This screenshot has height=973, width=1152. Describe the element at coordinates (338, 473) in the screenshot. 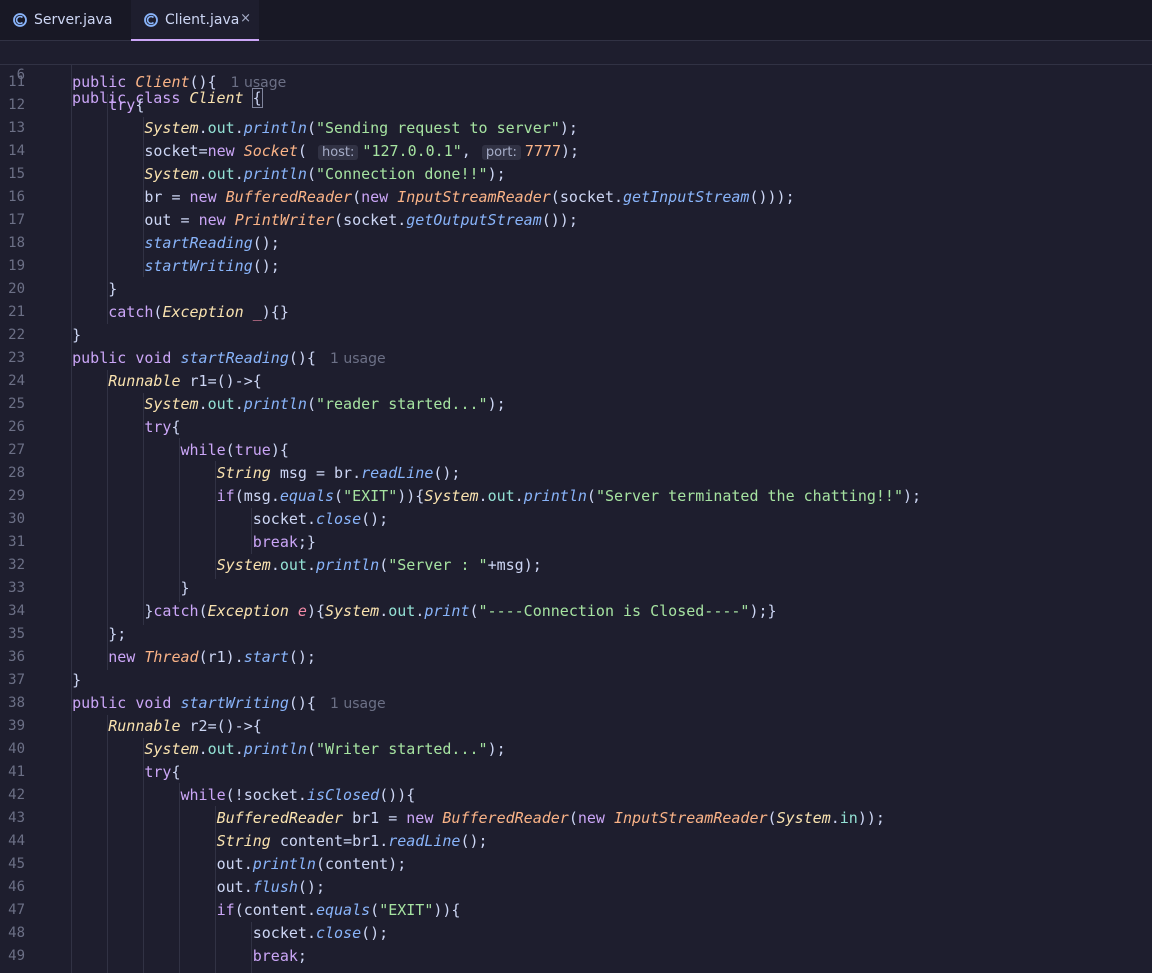

I see `code-line: String msg = br.readLine();` at that location.